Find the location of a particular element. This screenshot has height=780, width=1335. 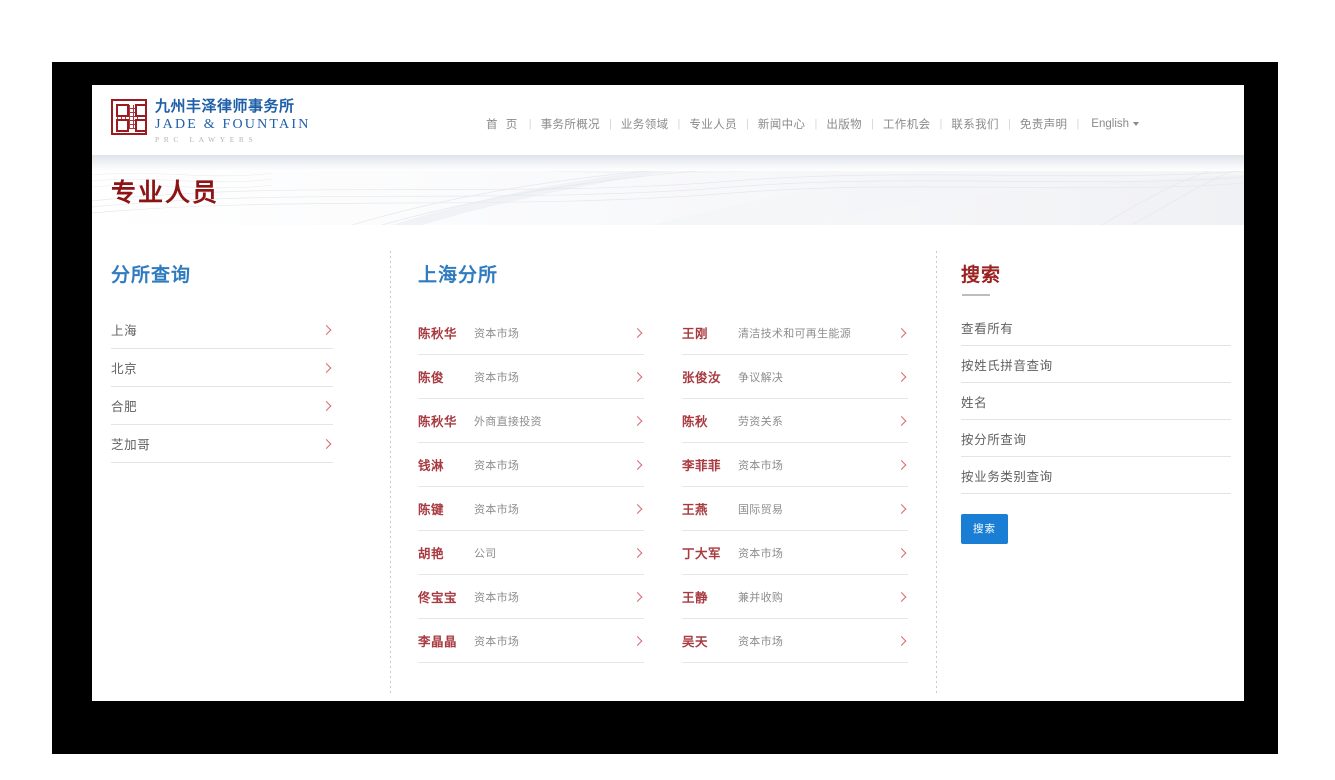

branch-item-beijing: 北京 is located at coordinates (222, 368).